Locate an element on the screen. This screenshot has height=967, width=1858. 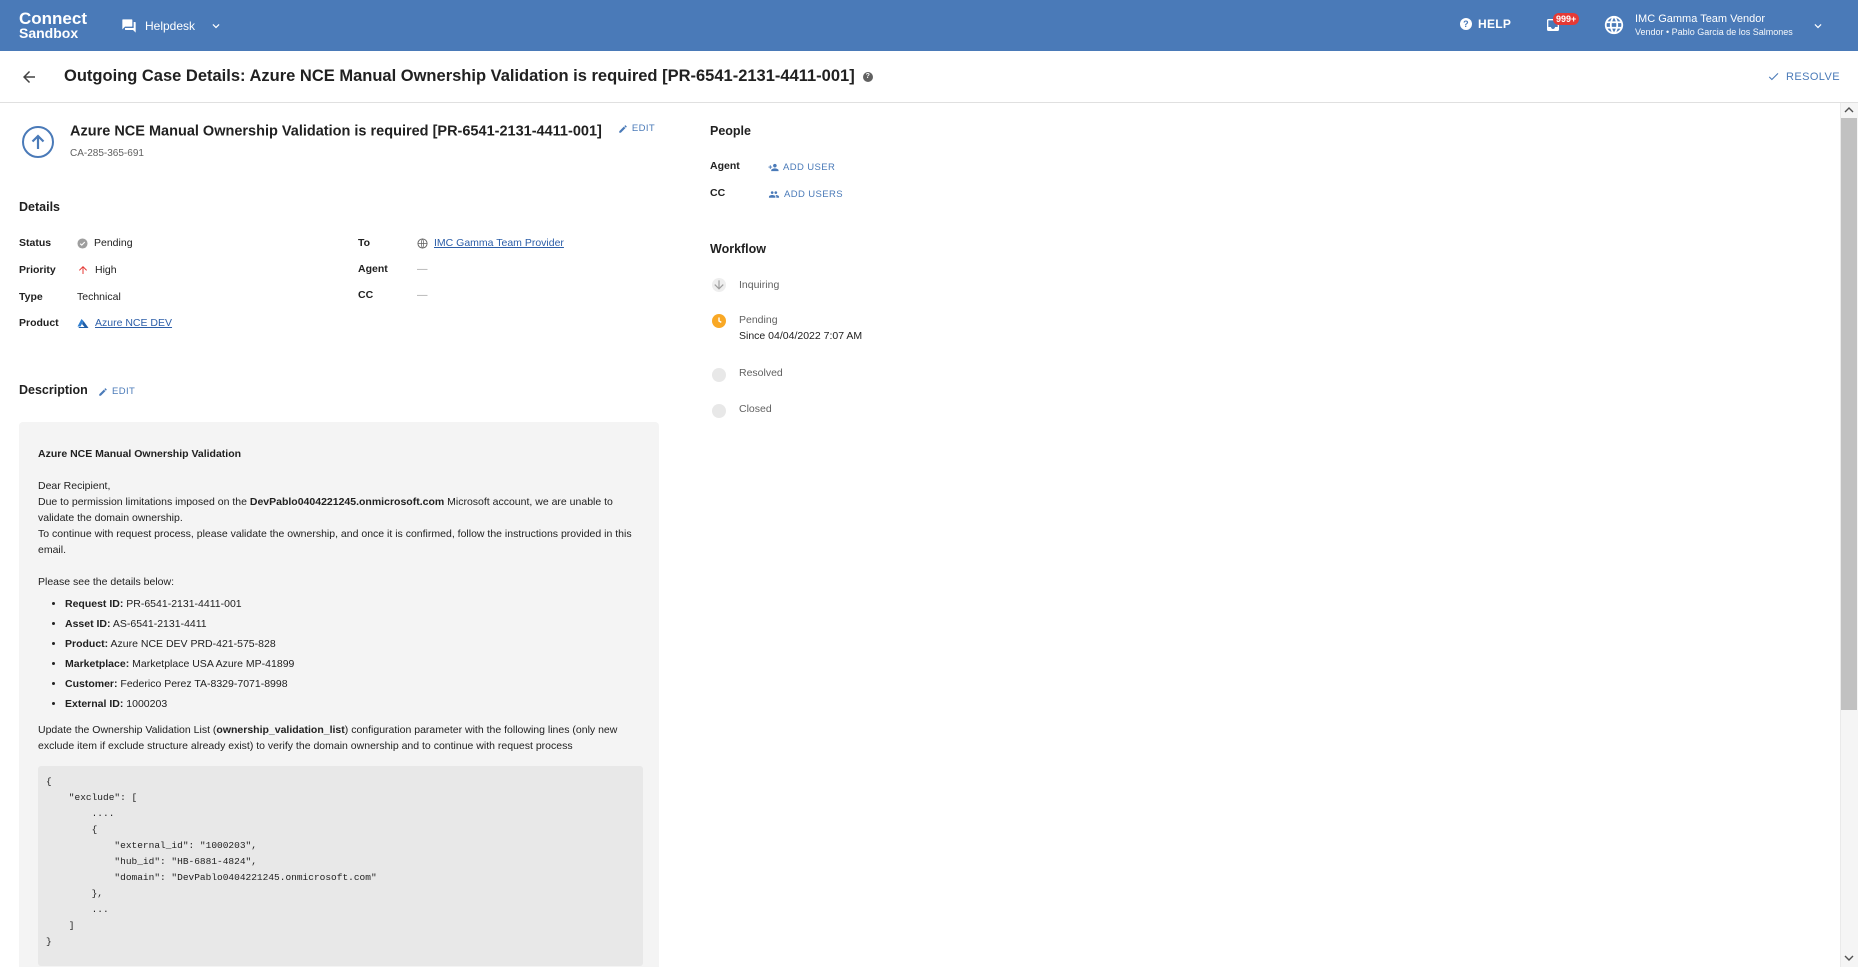
item-value: Azure NCE DEV PRD-421-575-828 is located at coordinates (192, 644).